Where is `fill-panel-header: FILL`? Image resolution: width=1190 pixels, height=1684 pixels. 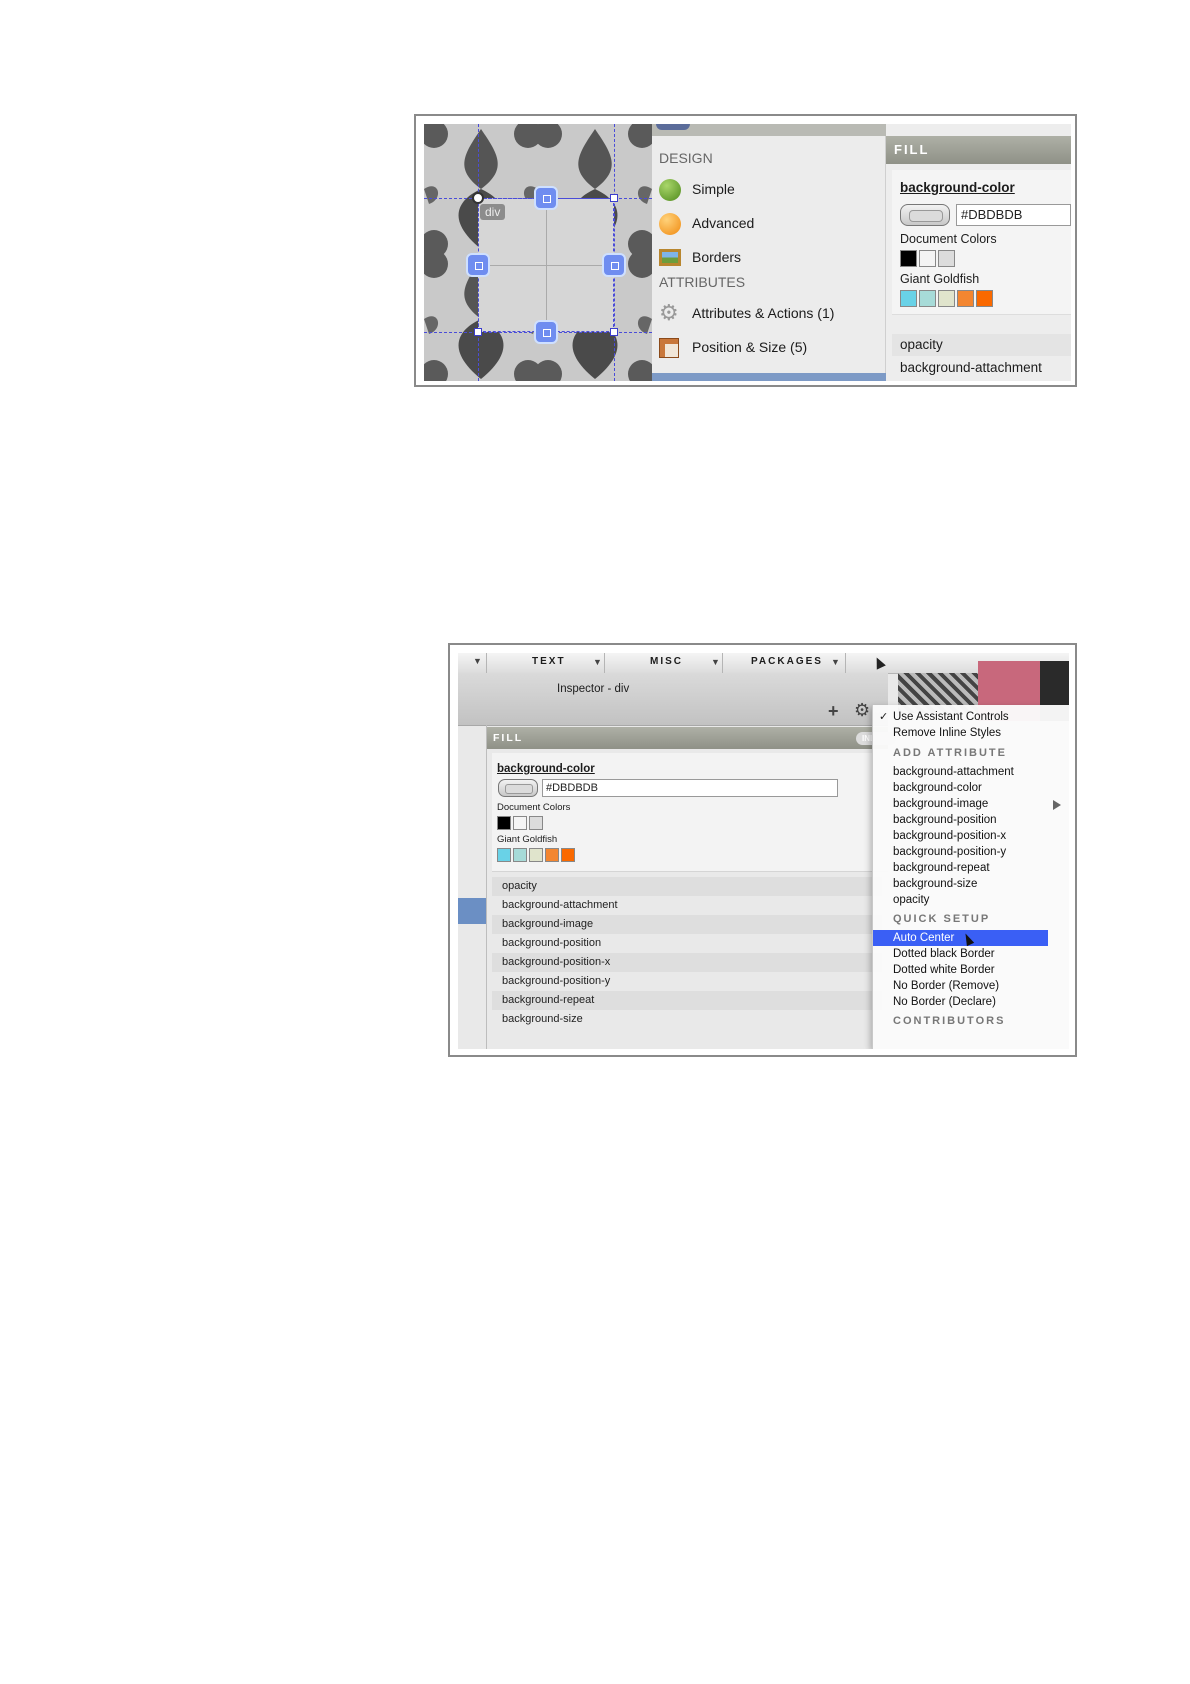 fill-panel-header: FILL is located at coordinates (978, 150).